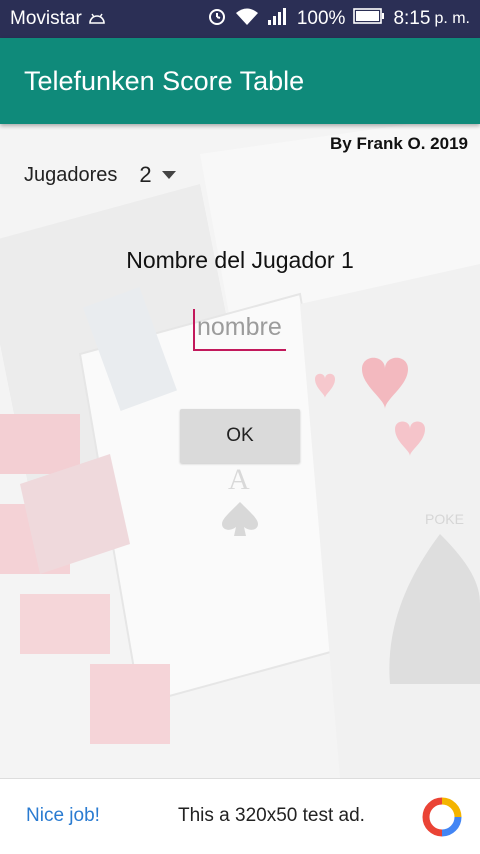 The image size is (480, 854). I want to click on ok-button: OK, so click(240, 436).